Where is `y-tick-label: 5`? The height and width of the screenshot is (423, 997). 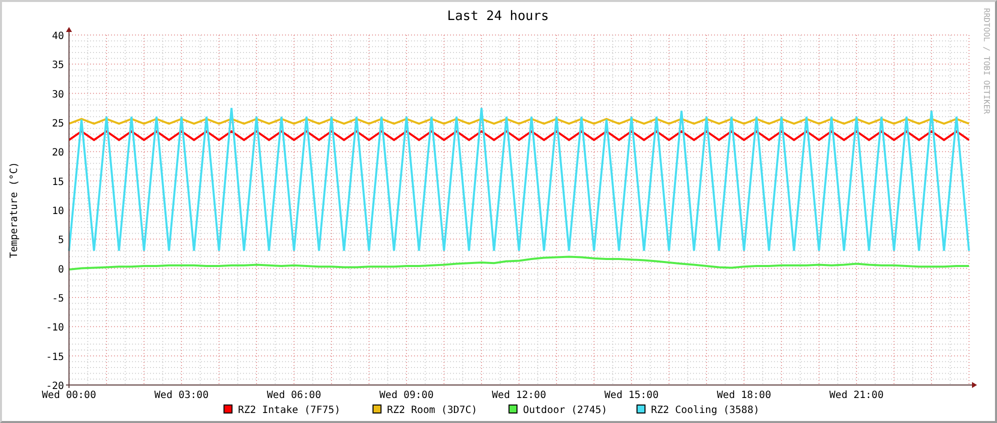
y-tick-label: 5 is located at coordinates (61, 240).